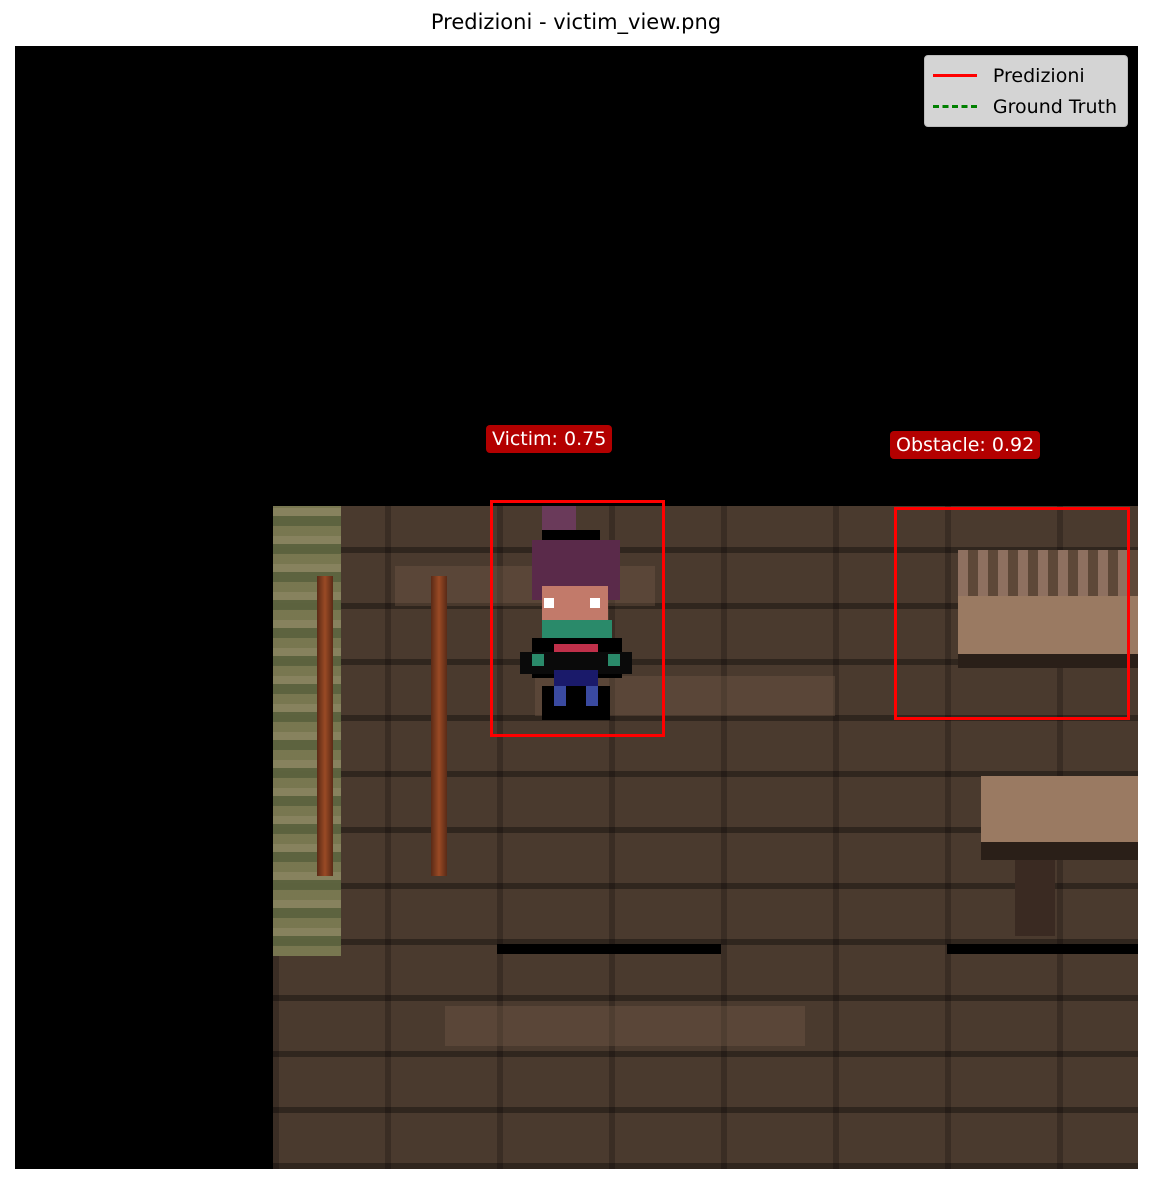  I want to click on legend: Predizioni Ground Truth, so click(1025, 91).